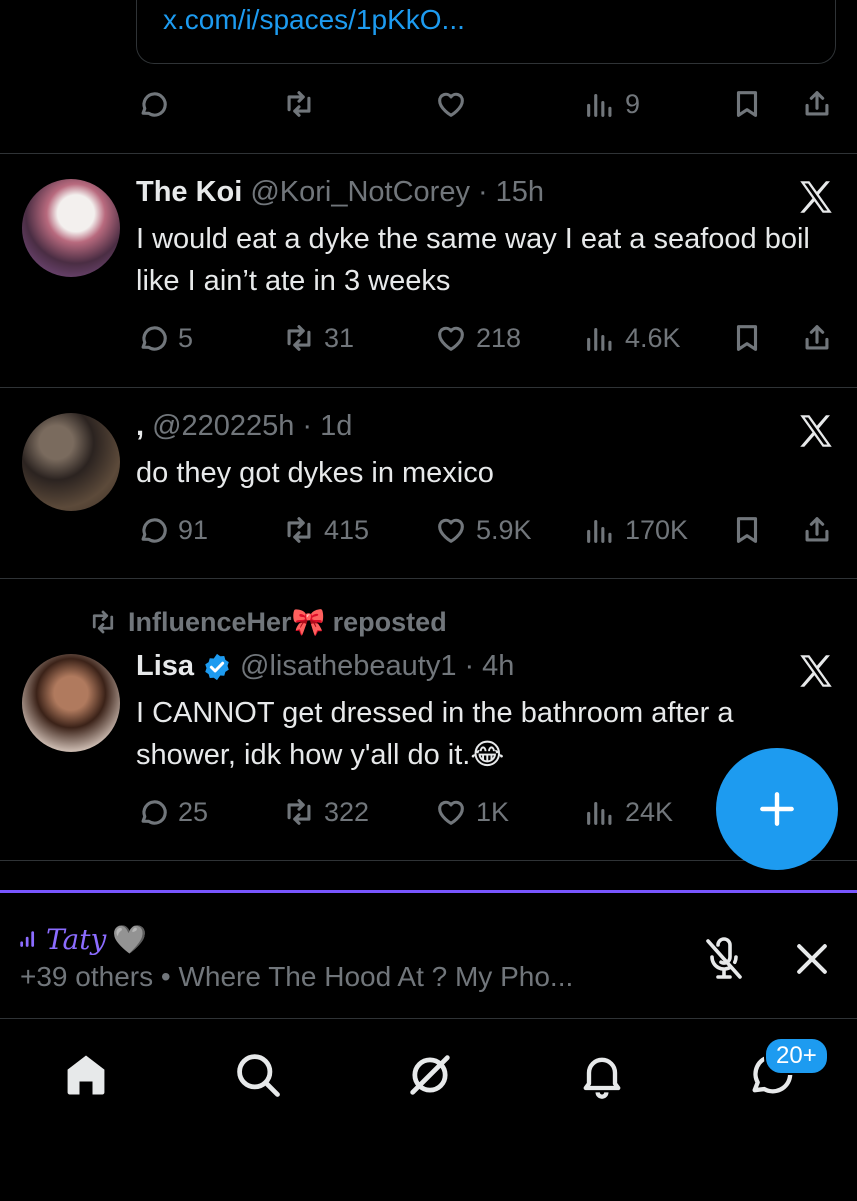  What do you see at coordinates (653, 337) in the screenshot?
I see `views-count: 4.6K` at bounding box center [653, 337].